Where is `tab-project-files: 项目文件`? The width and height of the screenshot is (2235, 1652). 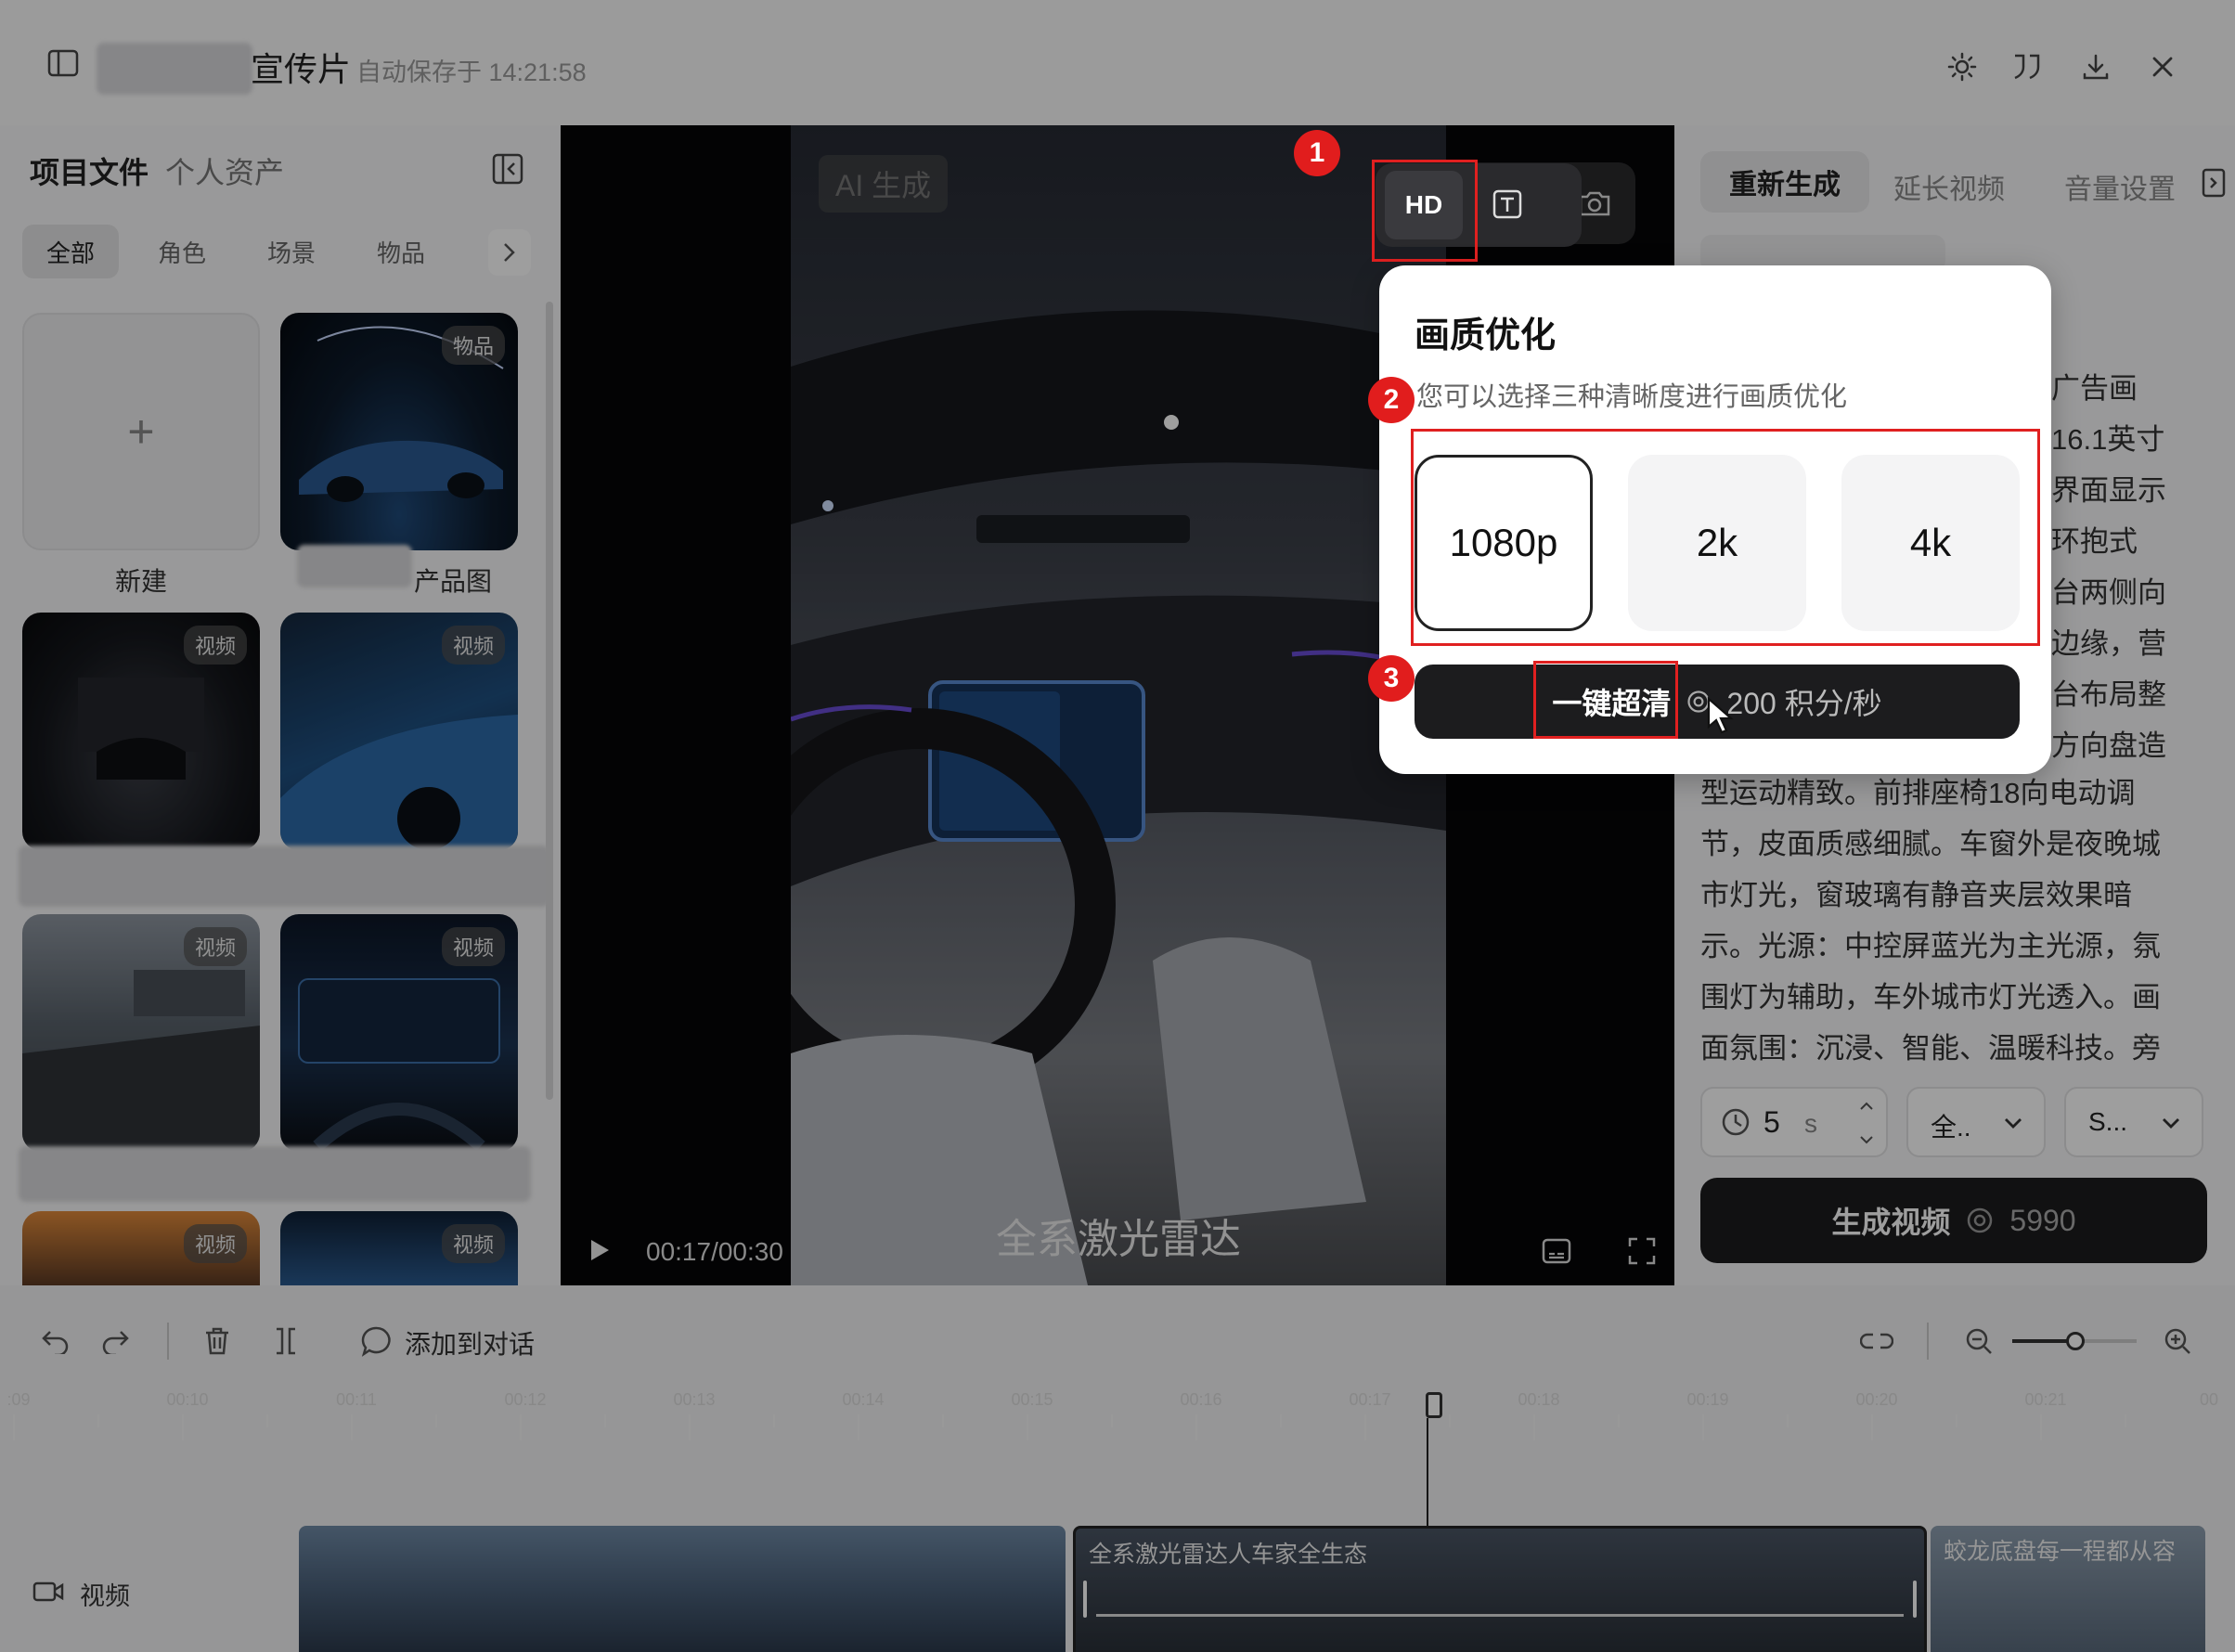 tab-project-files: 项目文件 is located at coordinates (89, 170).